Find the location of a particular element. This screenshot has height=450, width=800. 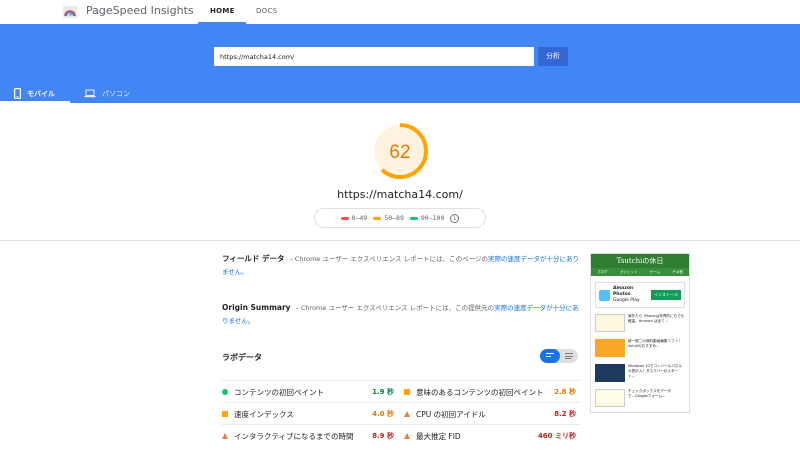

thumbnail-nav-item: その他 is located at coordinates (677, 271).